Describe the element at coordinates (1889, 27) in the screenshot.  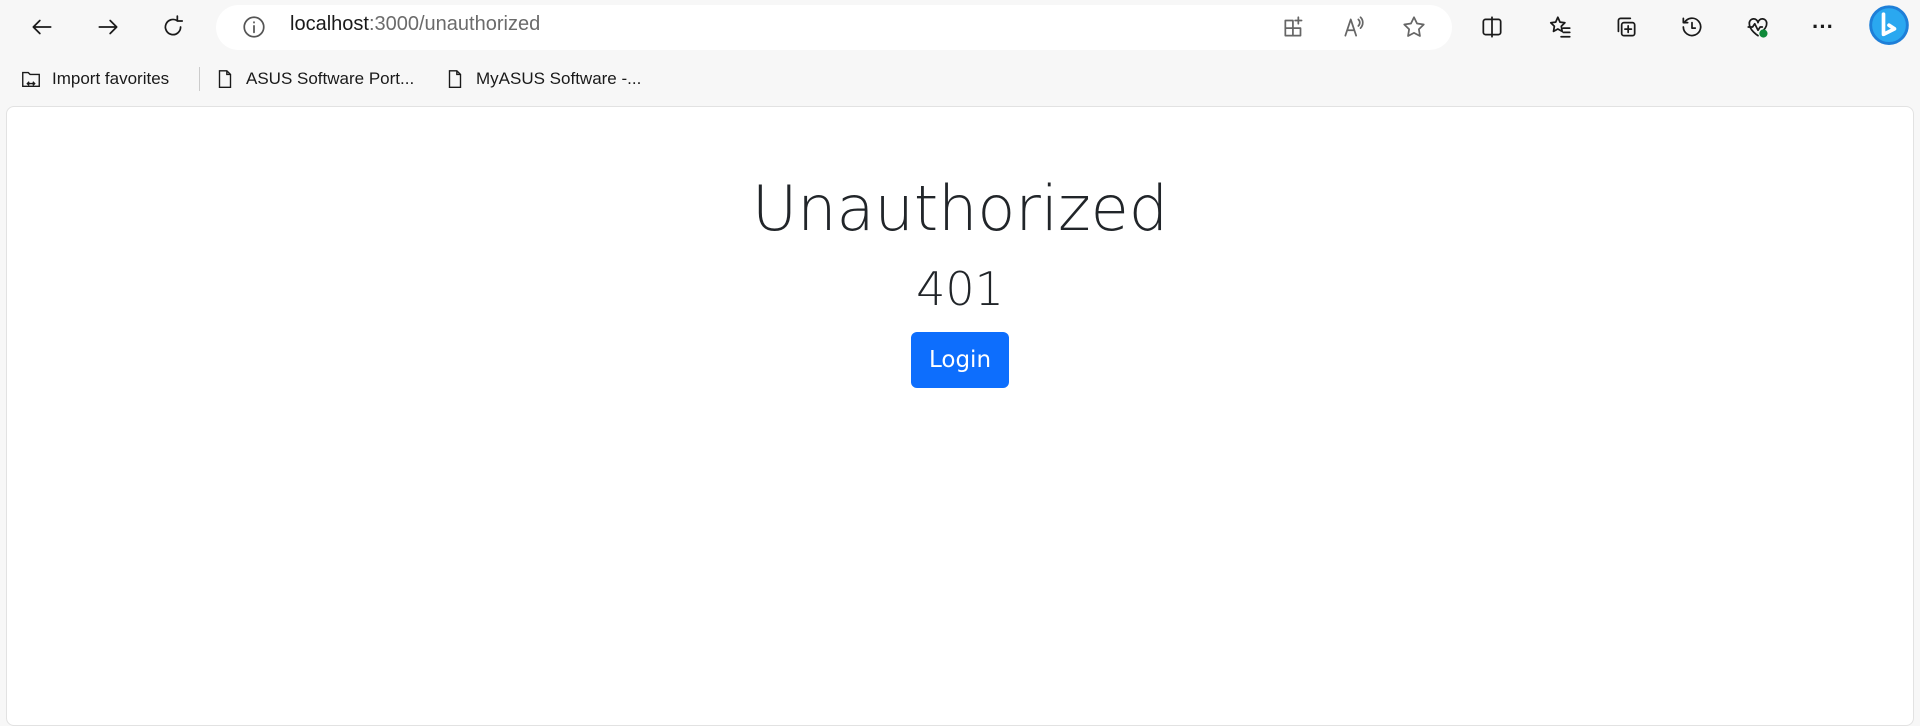
I see `bing-copilot-icon` at that location.